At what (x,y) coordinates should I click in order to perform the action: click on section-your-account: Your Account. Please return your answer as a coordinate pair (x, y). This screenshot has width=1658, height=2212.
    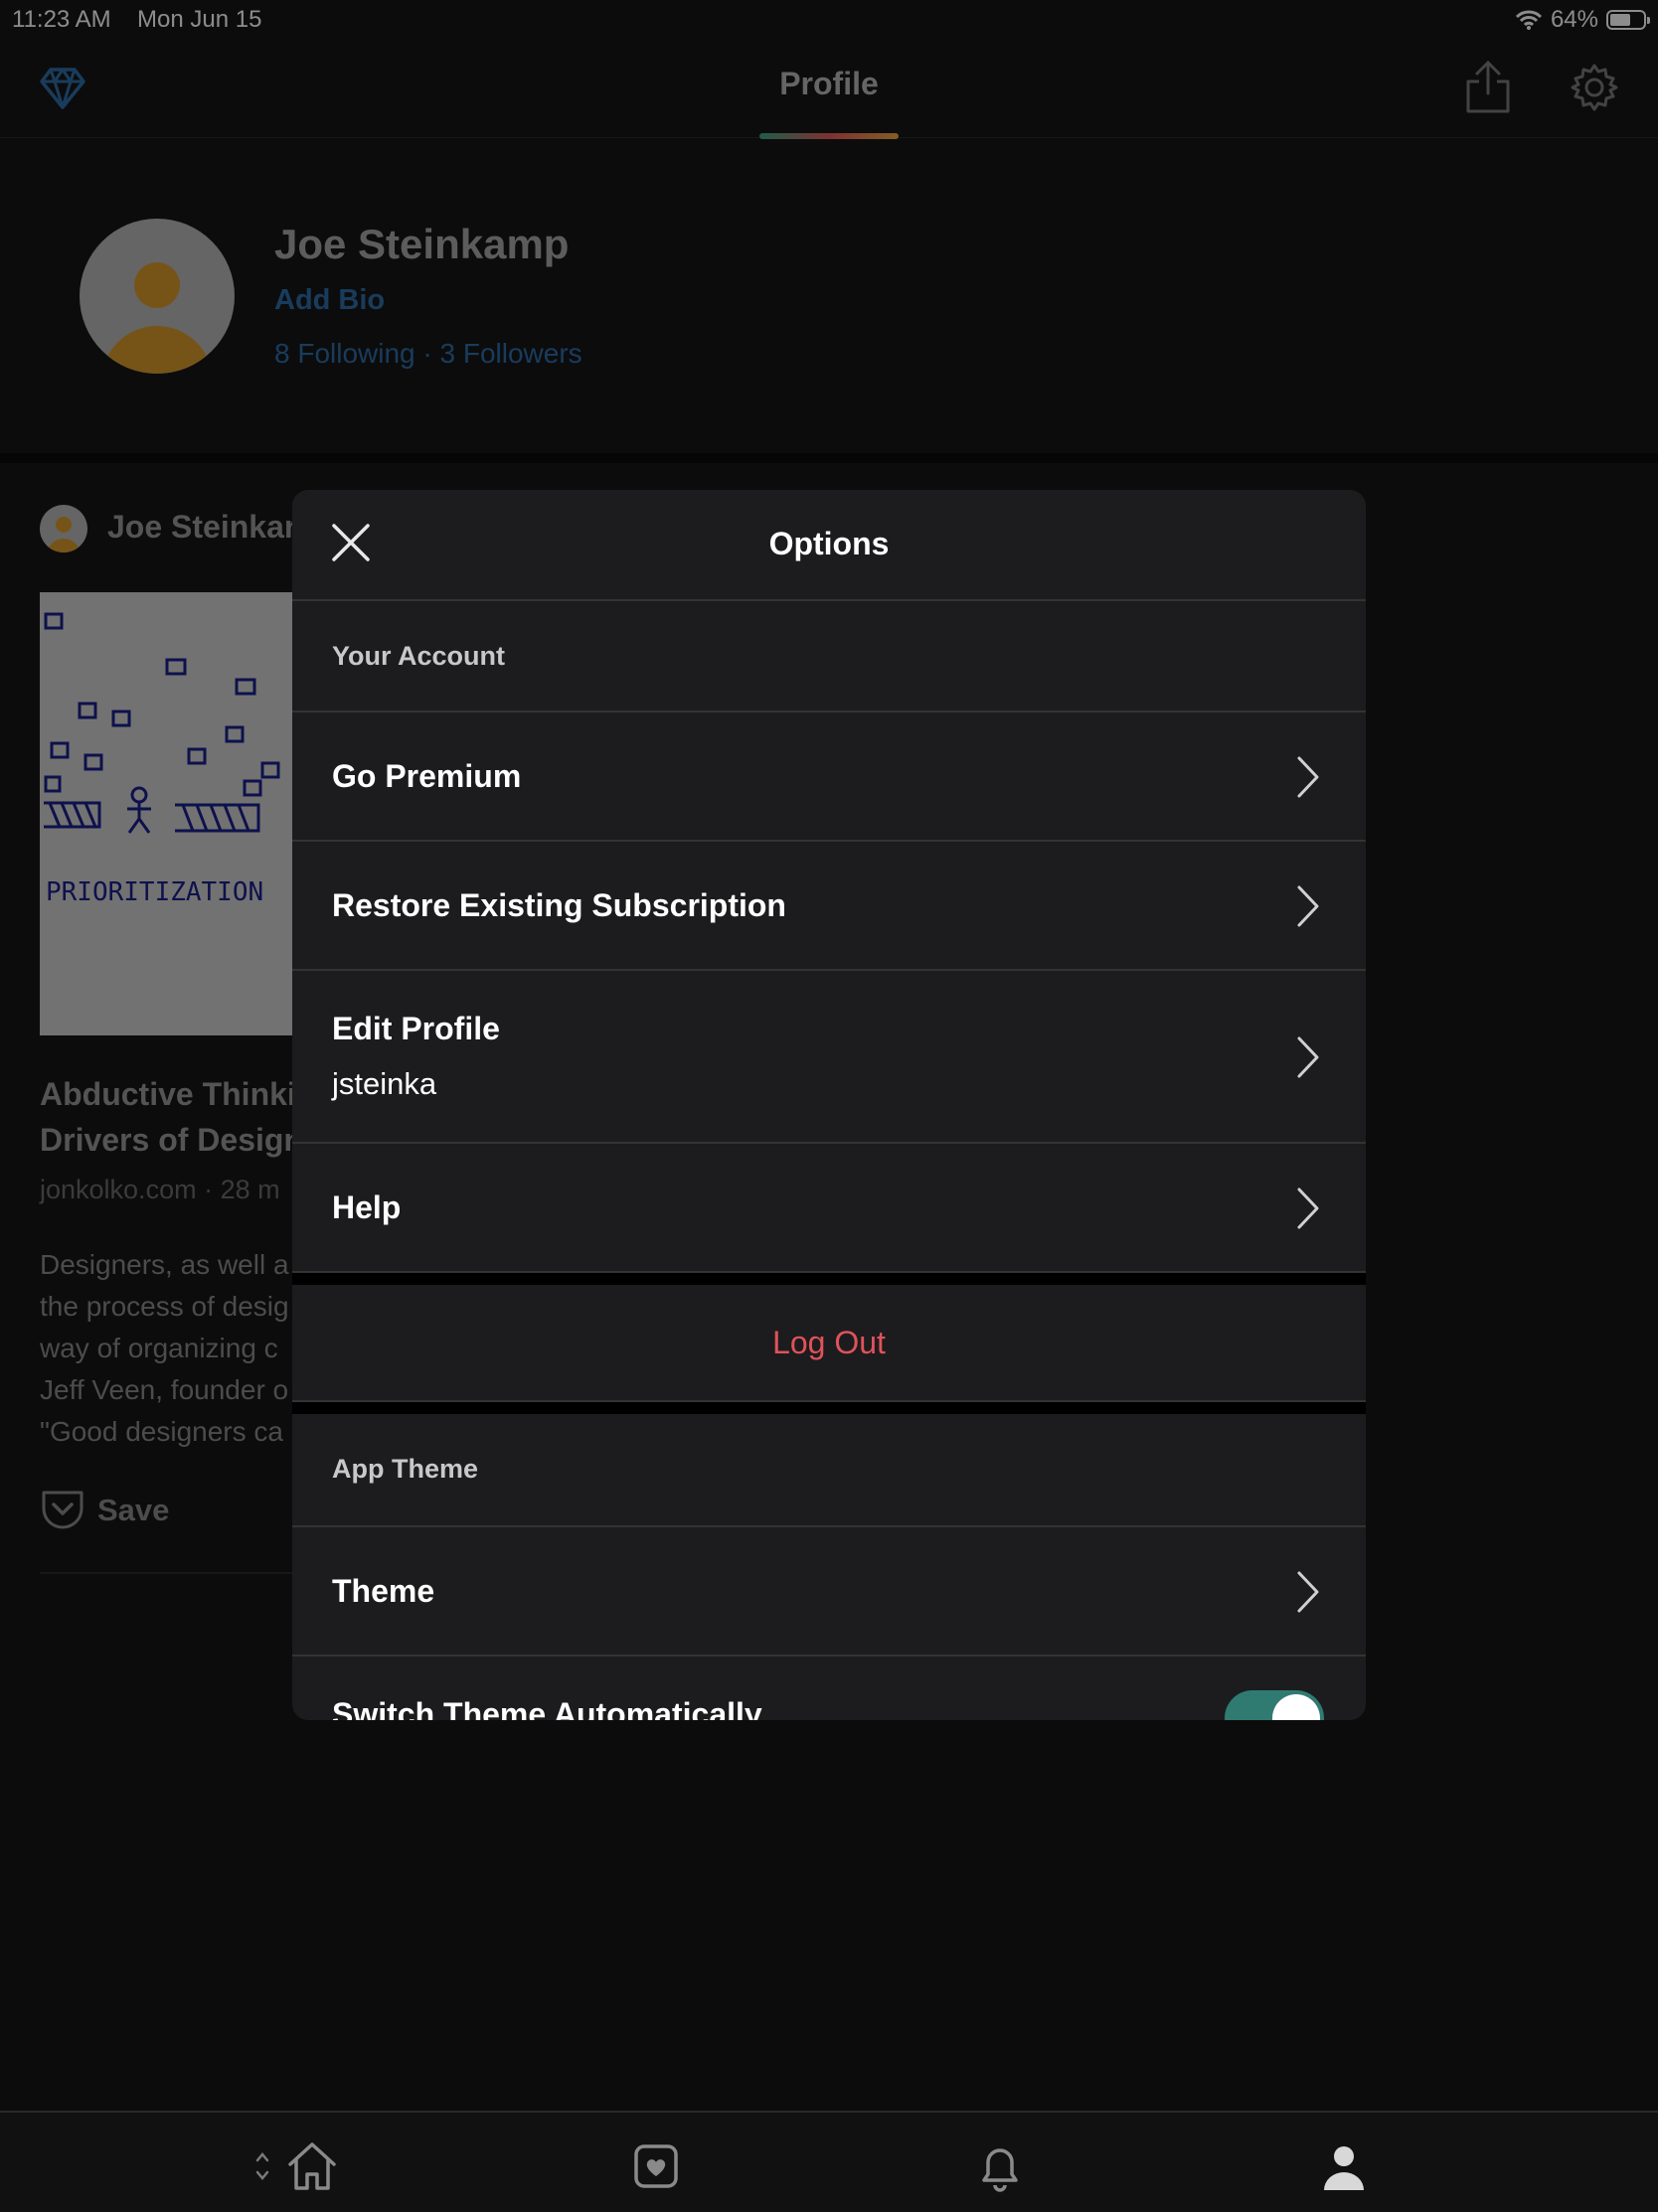
    Looking at the image, I should click on (829, 656).